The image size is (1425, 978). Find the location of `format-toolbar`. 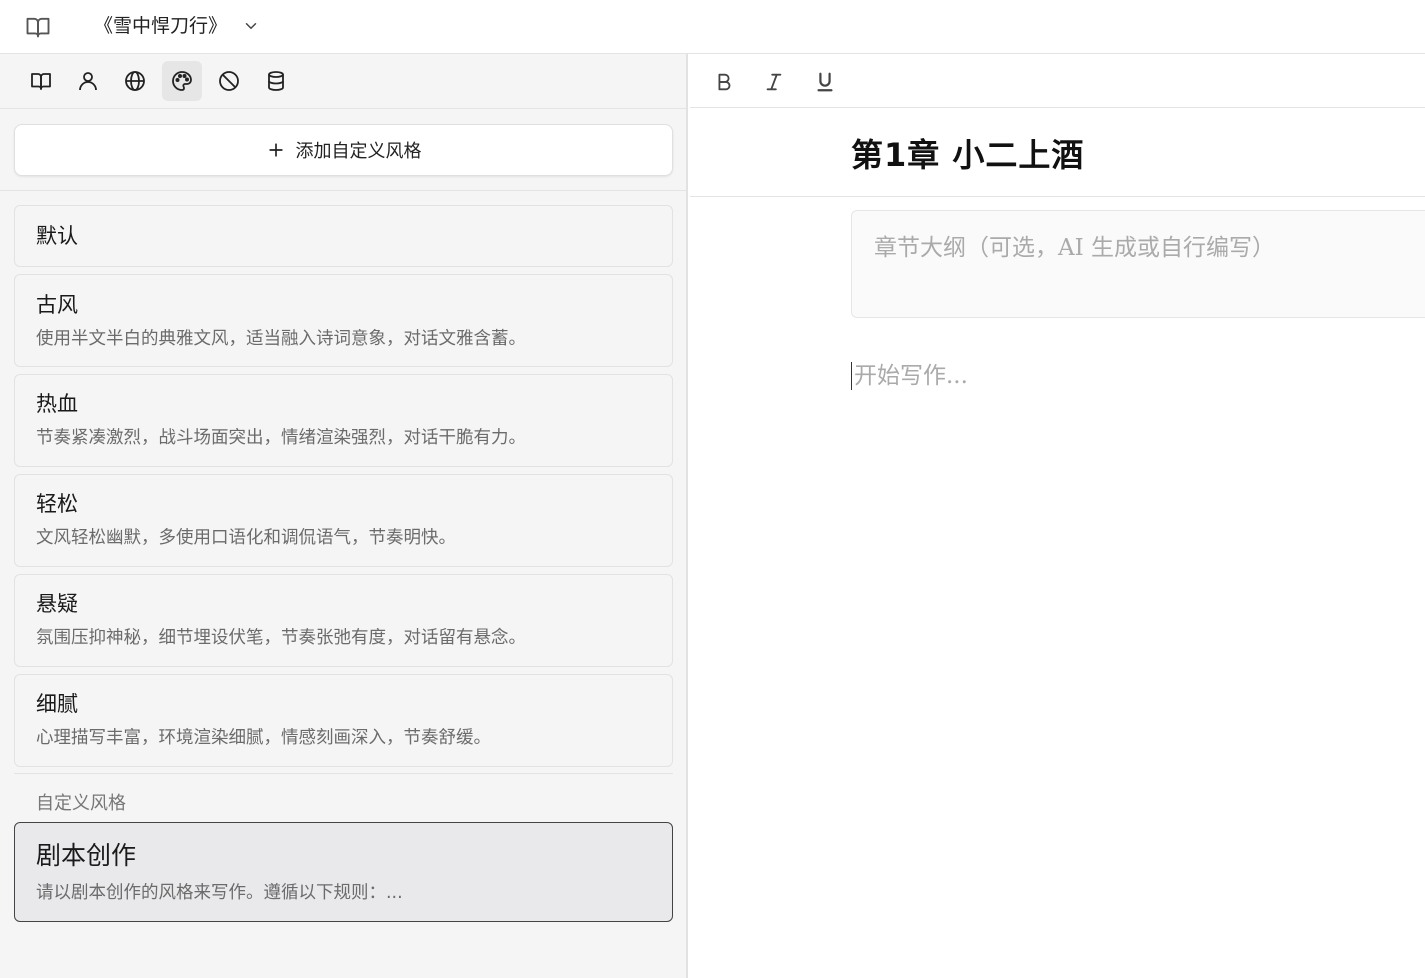

format-toolbar is located at coordinates (1057, 81).